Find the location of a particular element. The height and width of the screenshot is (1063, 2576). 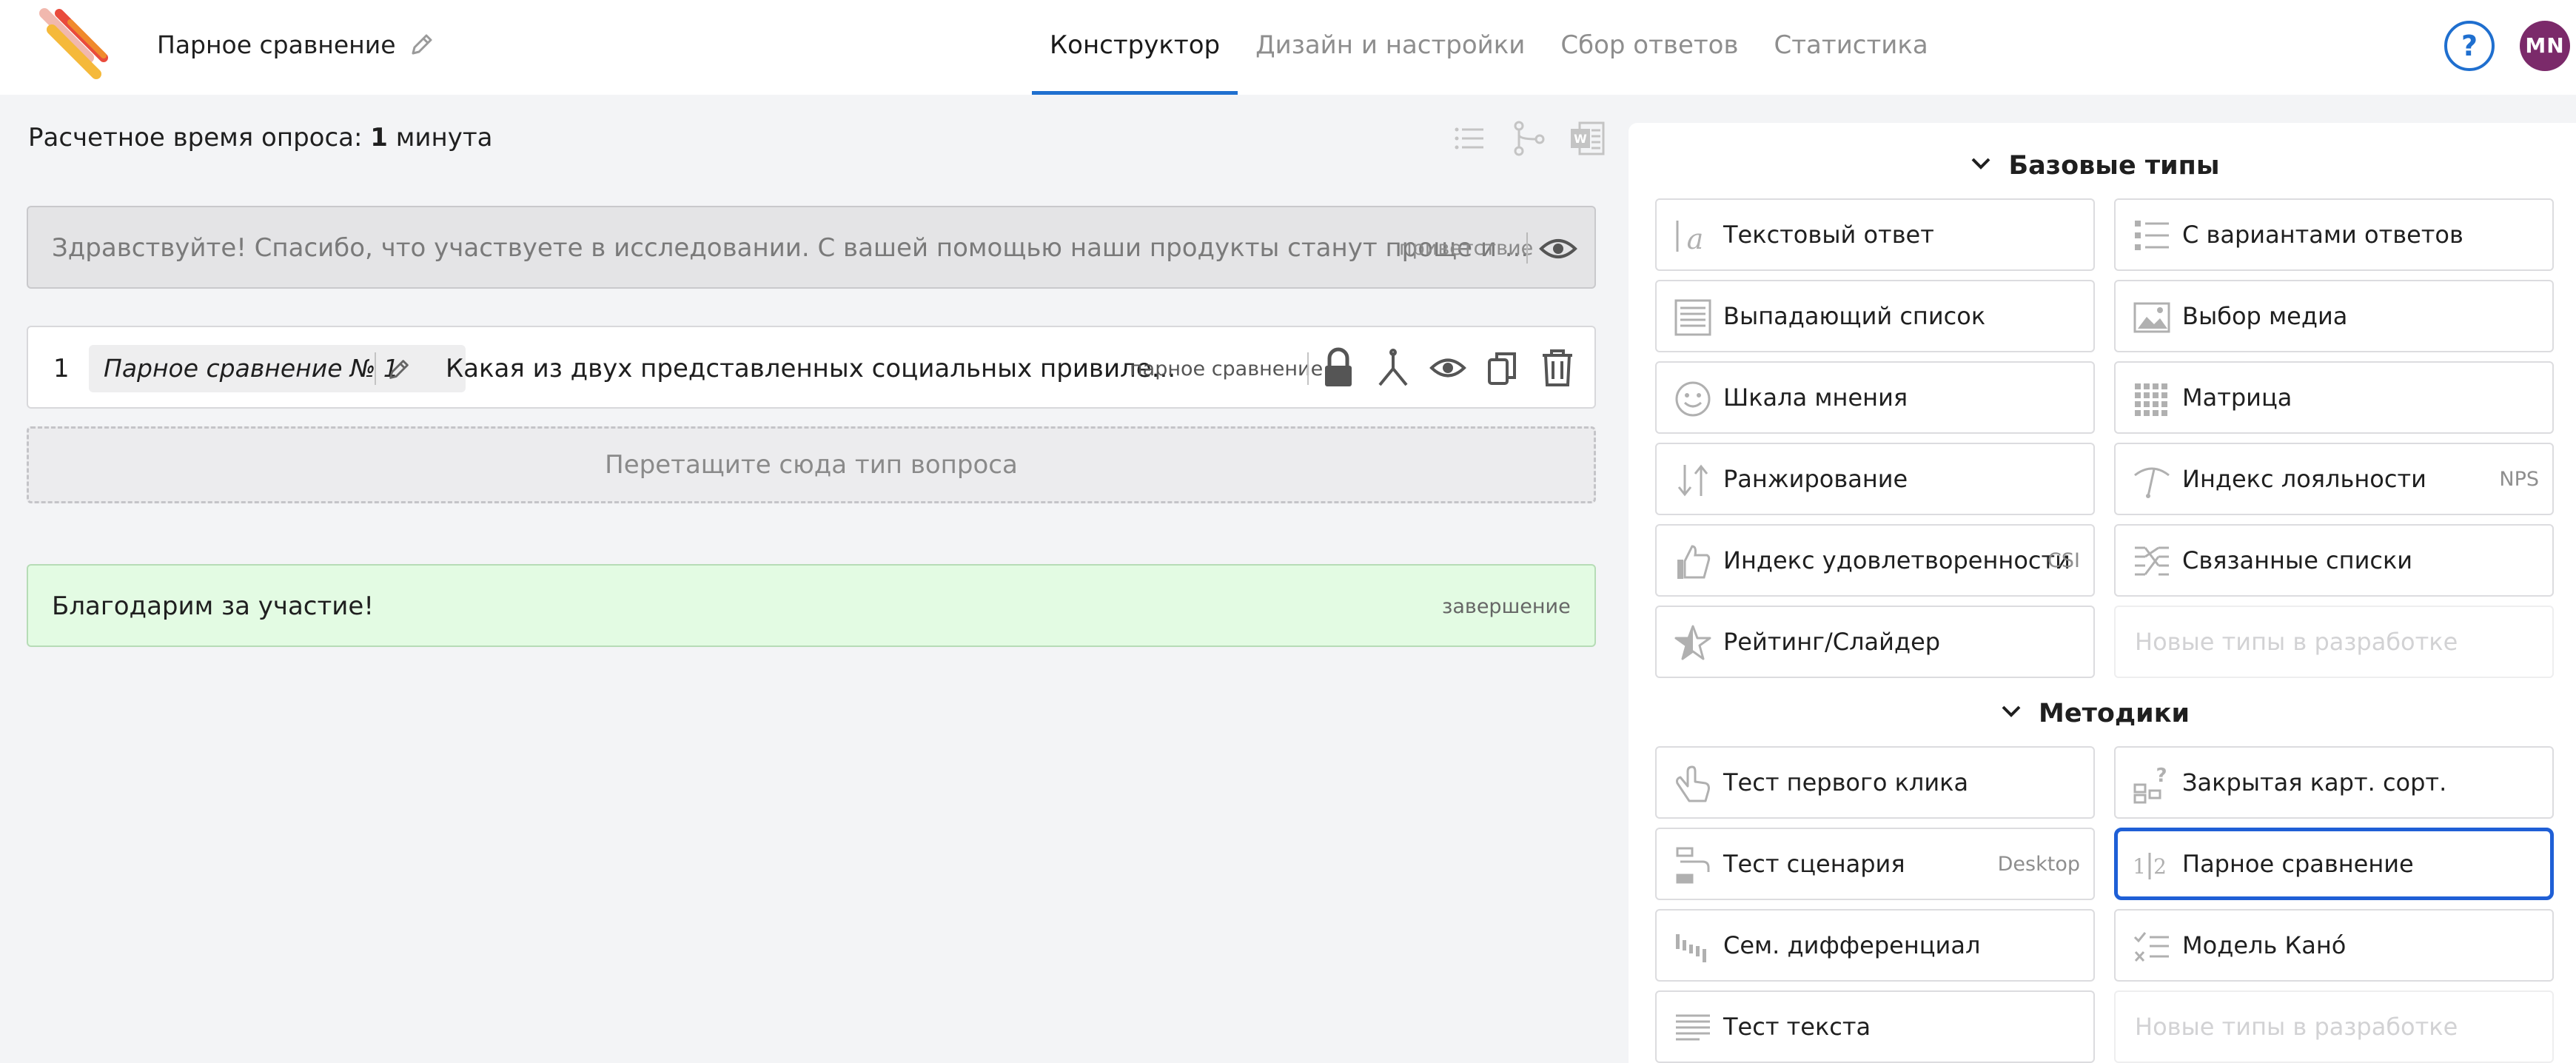

copy-icon is located at coordinates (1502, 367).